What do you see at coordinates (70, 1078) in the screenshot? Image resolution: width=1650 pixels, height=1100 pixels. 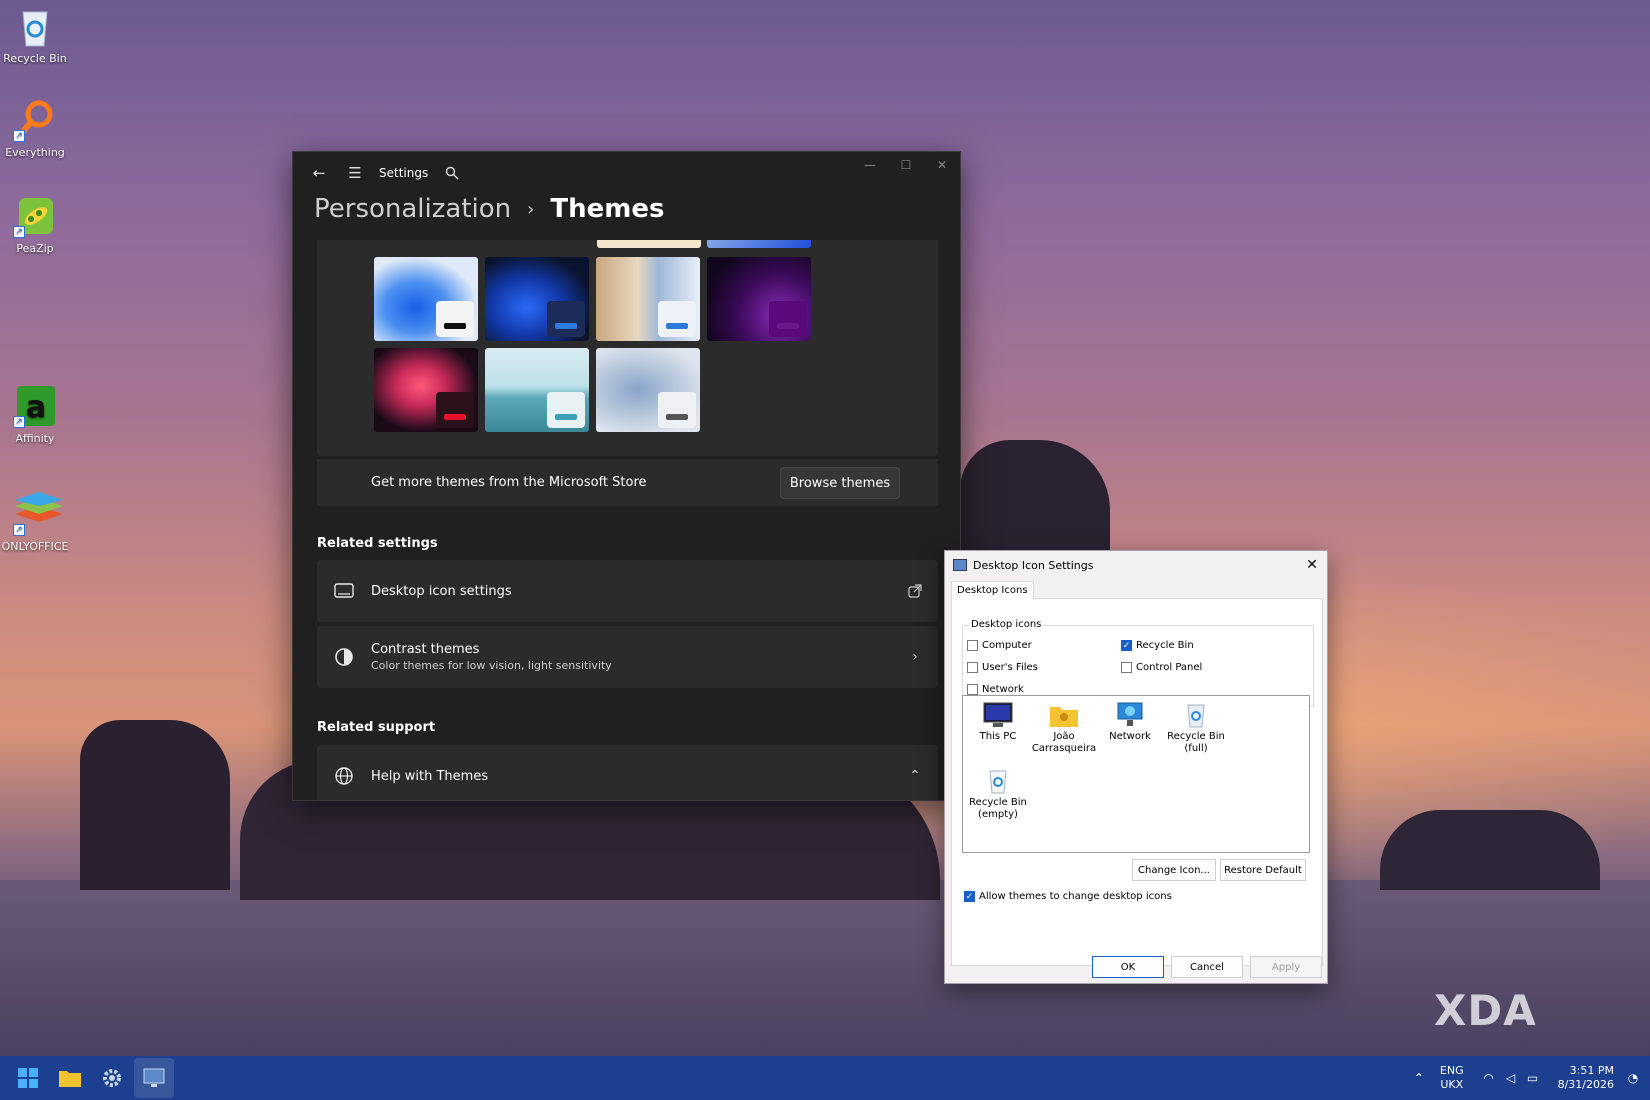 I see `file-explorer-button` at bounding box center [70, 1078].